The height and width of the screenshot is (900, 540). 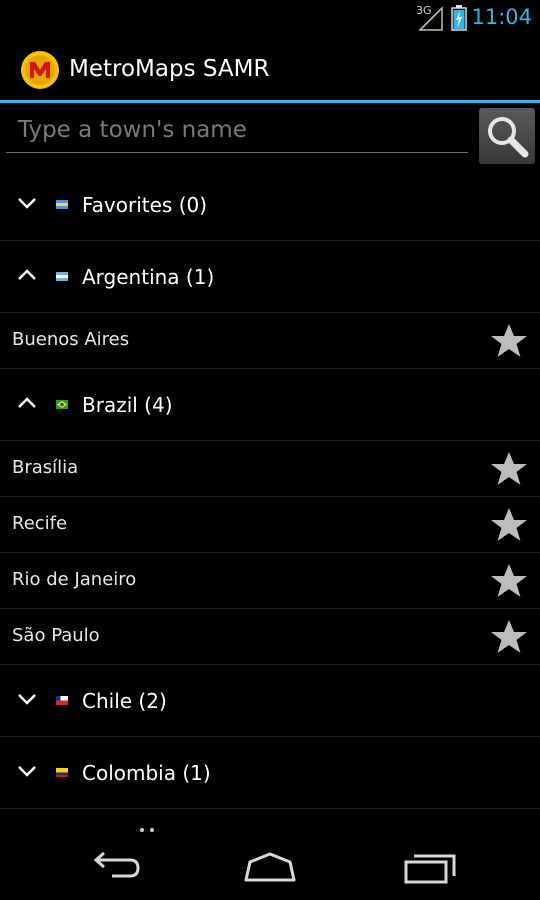 What do you see at coordinates (430, 868) in the screenshot?
I see `recent-apps-icon` at bounding box center [430, 868].